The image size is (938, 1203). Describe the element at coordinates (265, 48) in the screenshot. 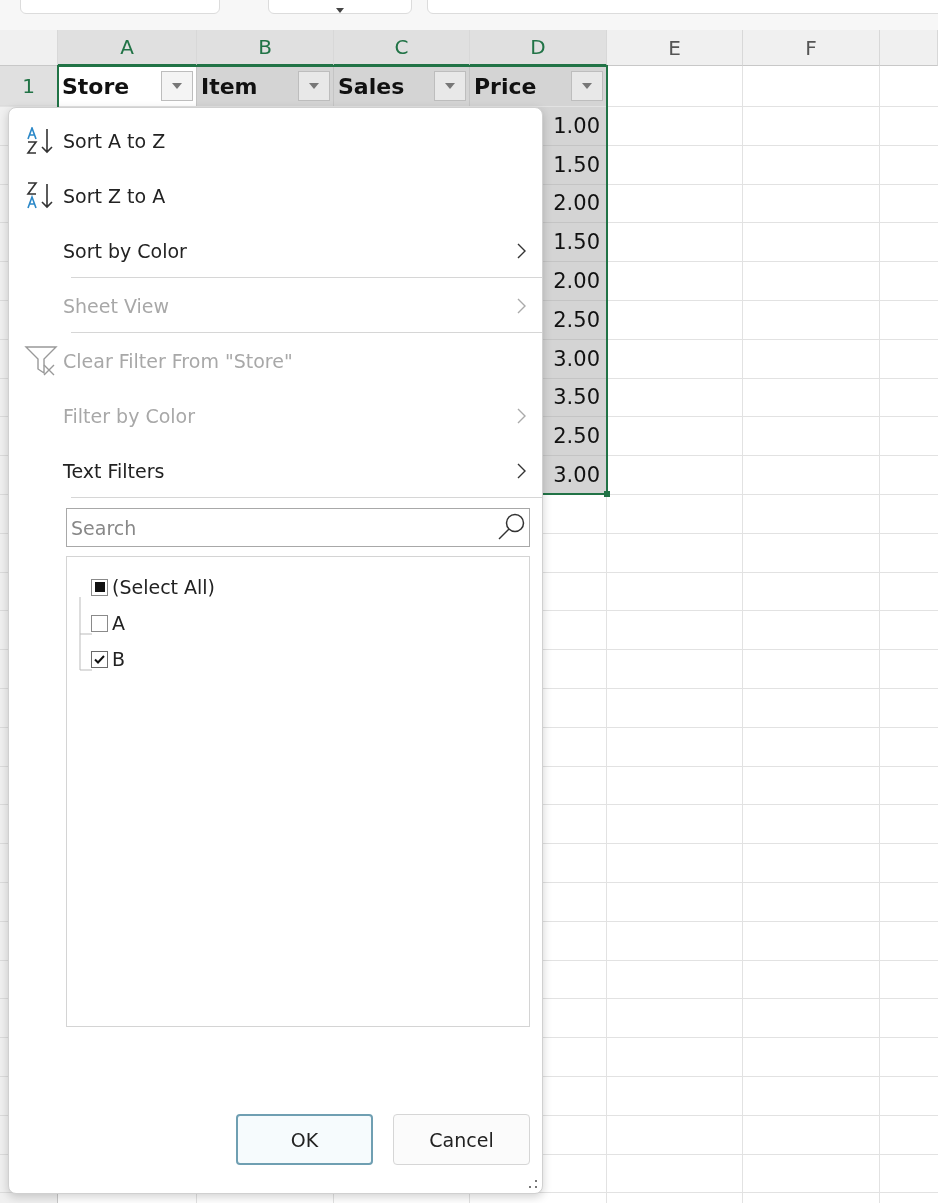

I see `column-header: B` at that location.